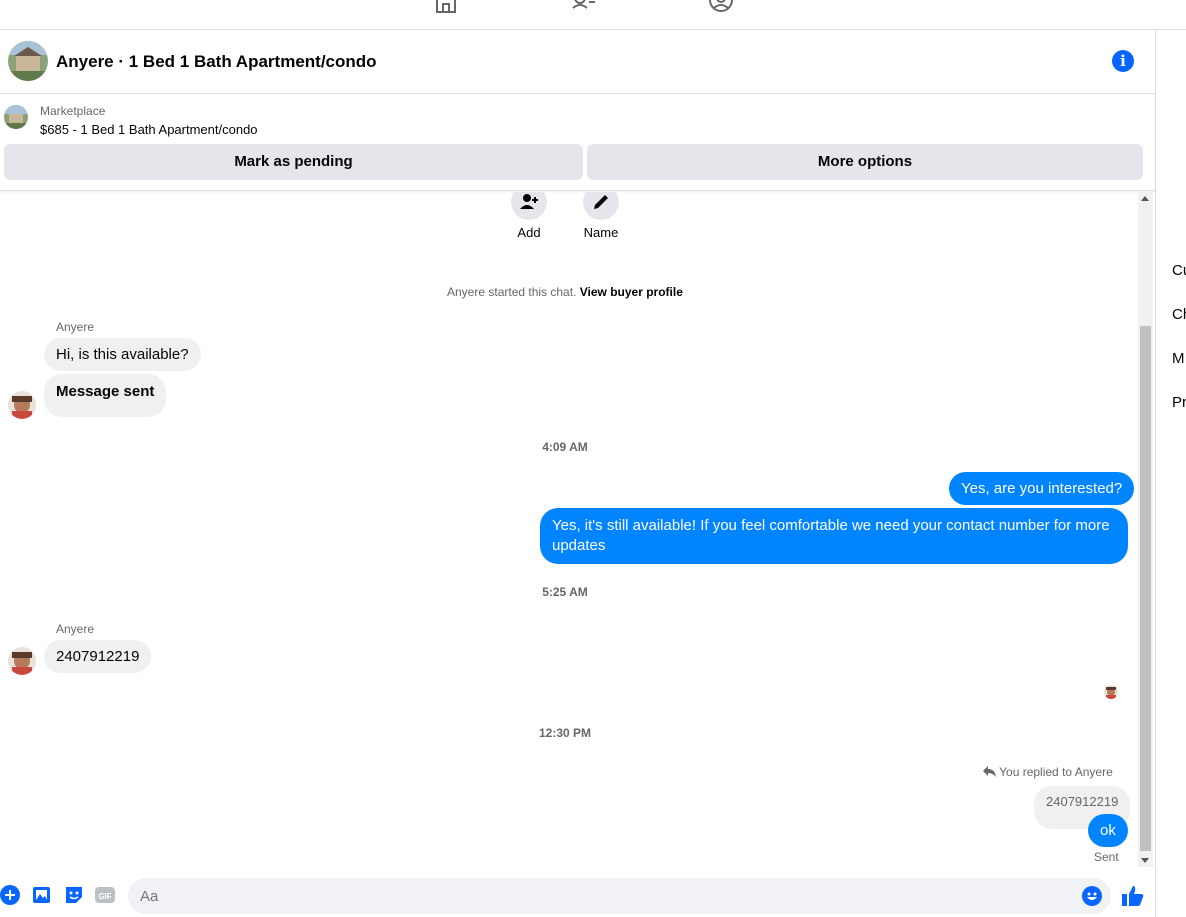 The width and height of the screenshot is (1186, 917). What do you see at coordinates (28, 61) in the screenshot?
I see `listing-avatar` at bounding box center [28, 61].